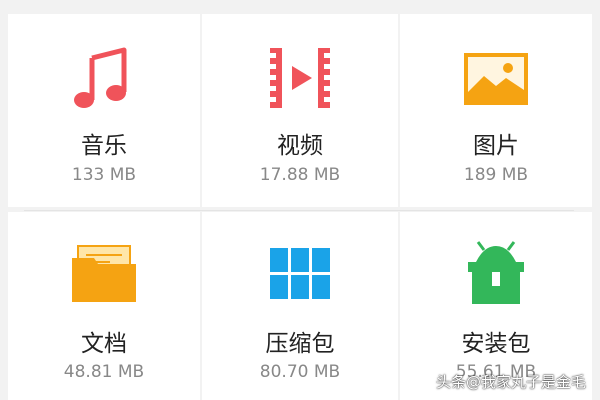 The image size is (600, 400). What do you see at coordinates (496, 272) in the screenshot?
I see `android-package-icon` at bounding box center [496, 272].